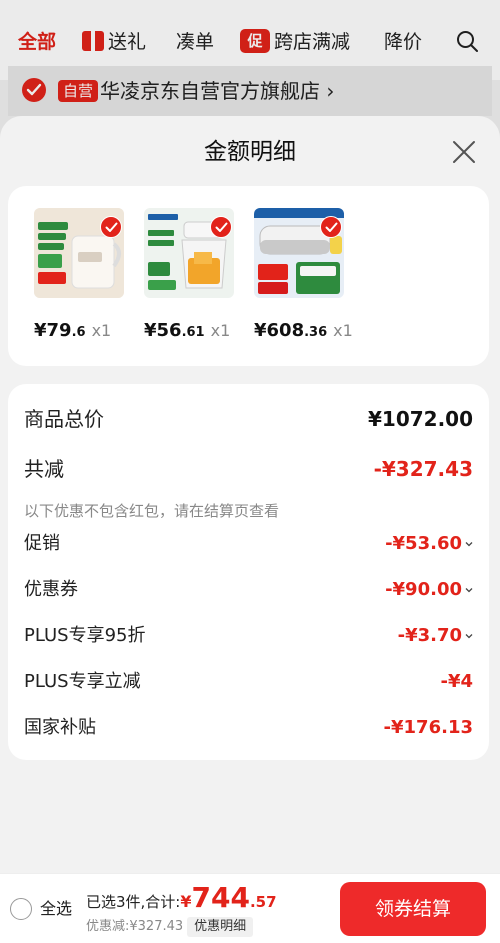  I want to click on price-decimal: .6, so click(78, 332).